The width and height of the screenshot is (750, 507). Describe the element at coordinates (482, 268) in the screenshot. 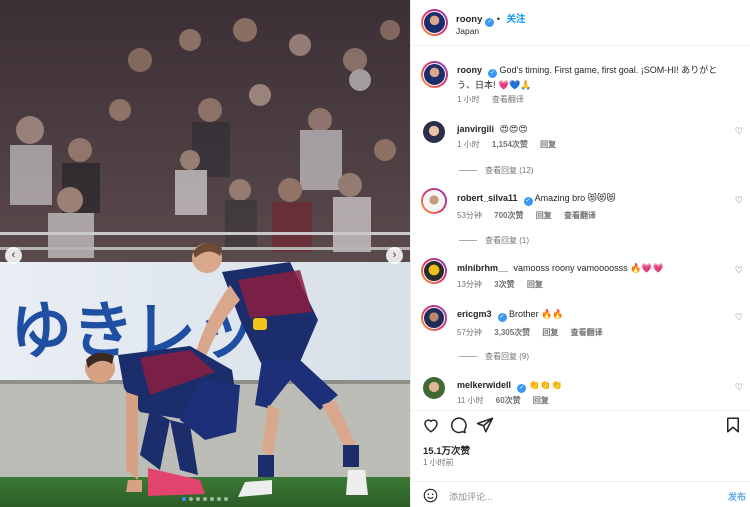

I see `comment-username: mlnibrhm__` at that location.